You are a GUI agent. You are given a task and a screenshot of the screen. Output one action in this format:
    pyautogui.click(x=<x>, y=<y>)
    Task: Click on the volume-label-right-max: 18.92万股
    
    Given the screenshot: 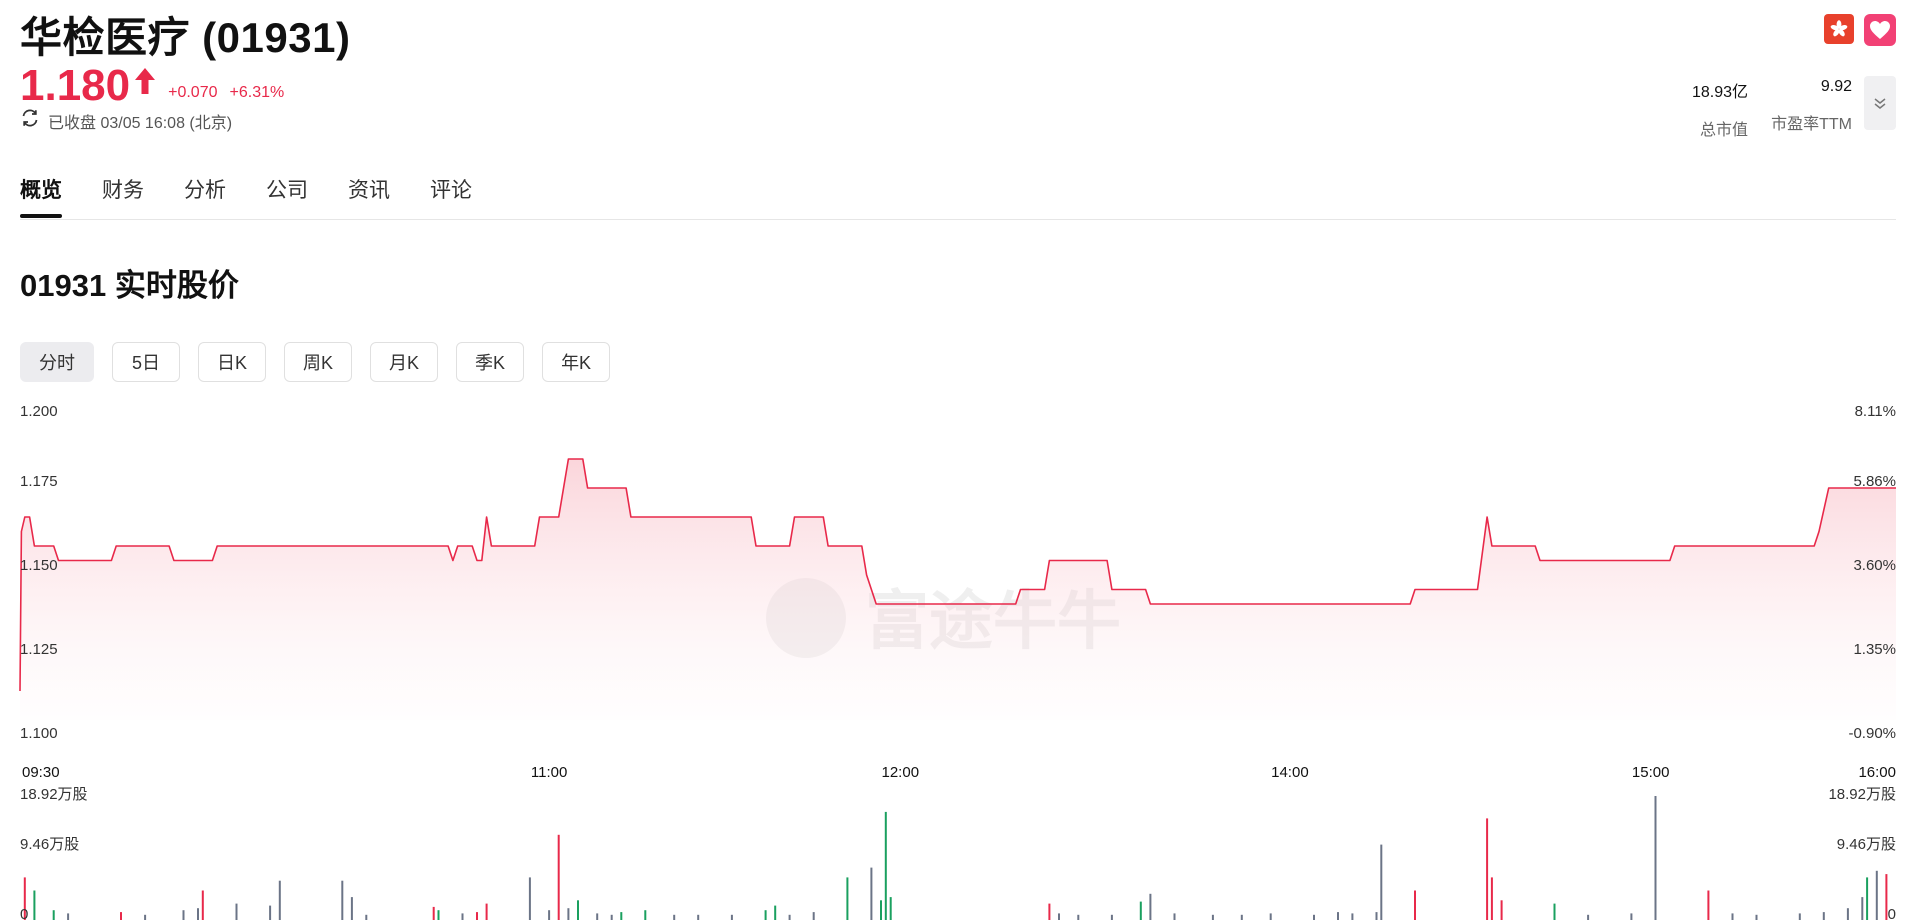 What is the action you would take?
    pyautogui.click(x=1862, y=794)
    